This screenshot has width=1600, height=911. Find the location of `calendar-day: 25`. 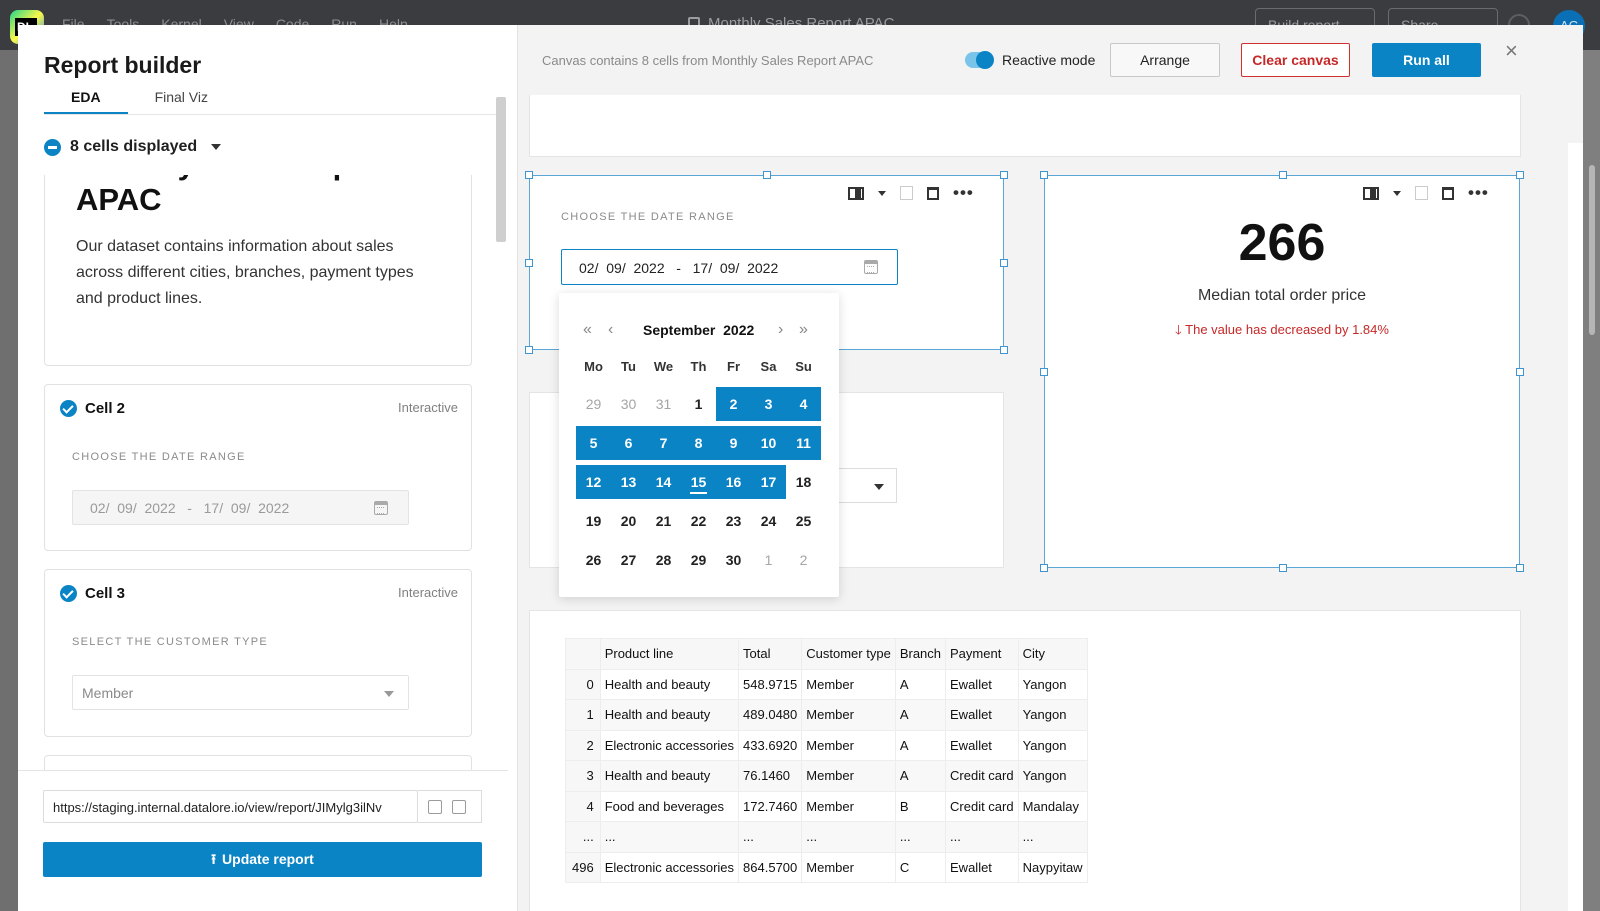

calendar-day: 25 is located at coordinates (803, 521).